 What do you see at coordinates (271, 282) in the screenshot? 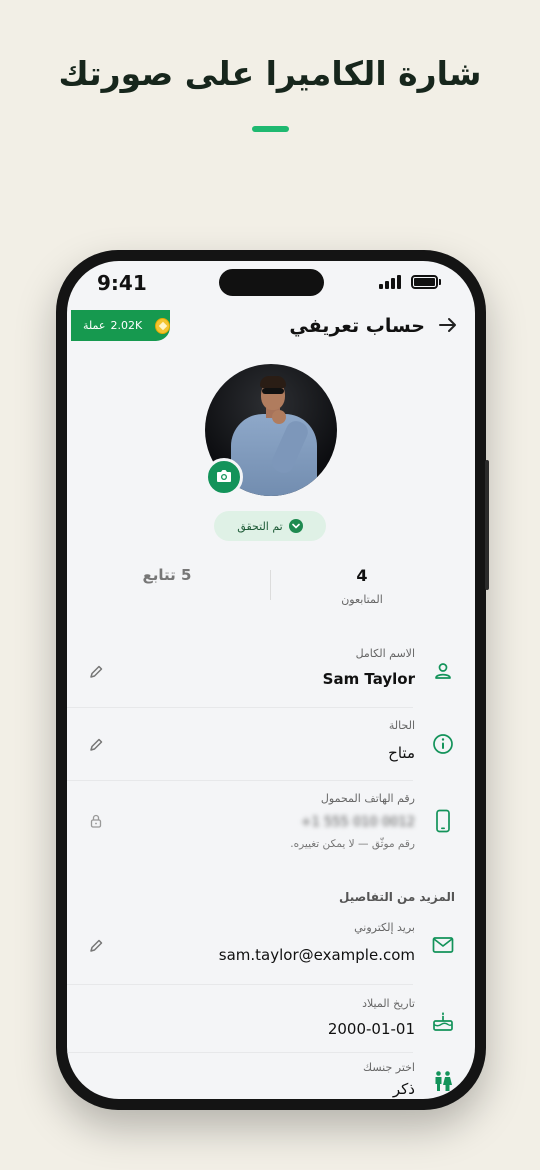
I see `dynamic-island` at bounding box center [271, 282].